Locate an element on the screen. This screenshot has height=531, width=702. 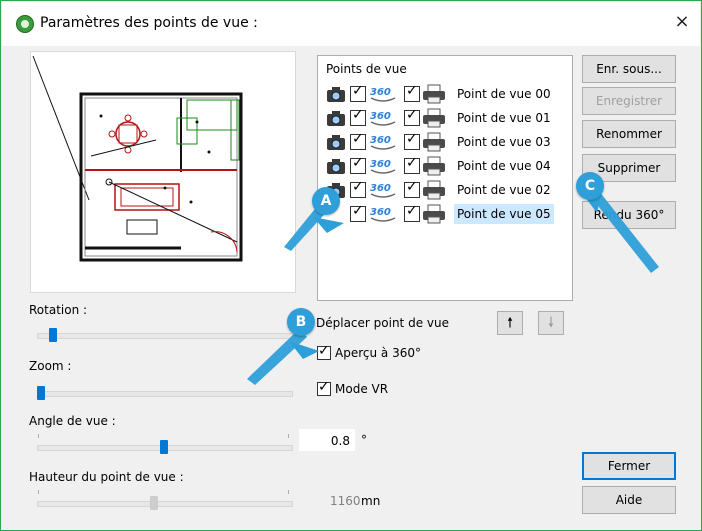
viewpoint-row-selected: 360 Point de vue 05 is located at coordinates (445, 214).